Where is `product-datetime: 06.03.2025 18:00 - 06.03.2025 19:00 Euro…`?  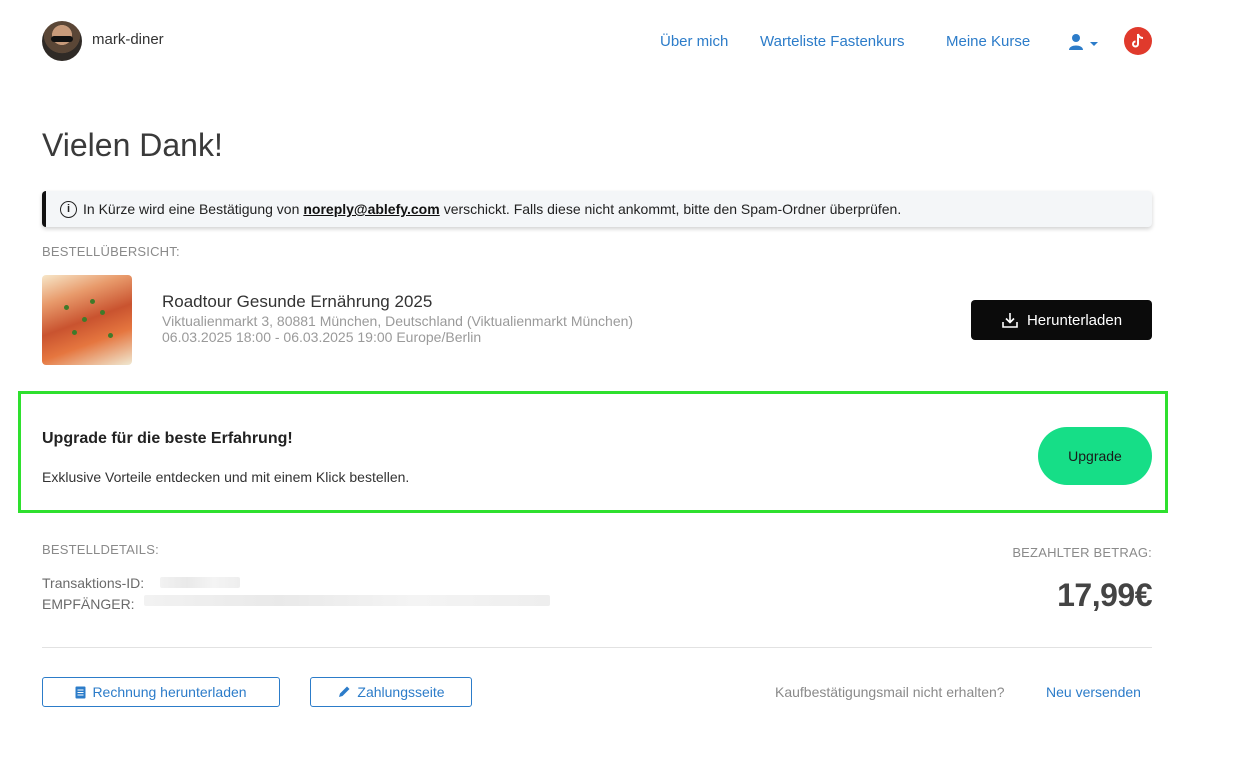
product-datetime: 06.03.2025 18:00 - 06.03.2025 19:00 Euro… is located at coordinates (322, 337).